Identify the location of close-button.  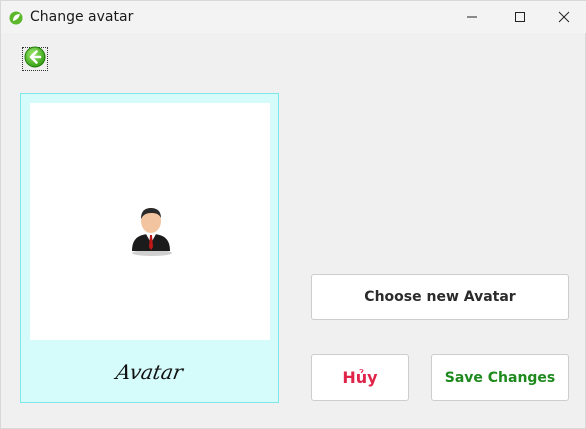
(563, 17).